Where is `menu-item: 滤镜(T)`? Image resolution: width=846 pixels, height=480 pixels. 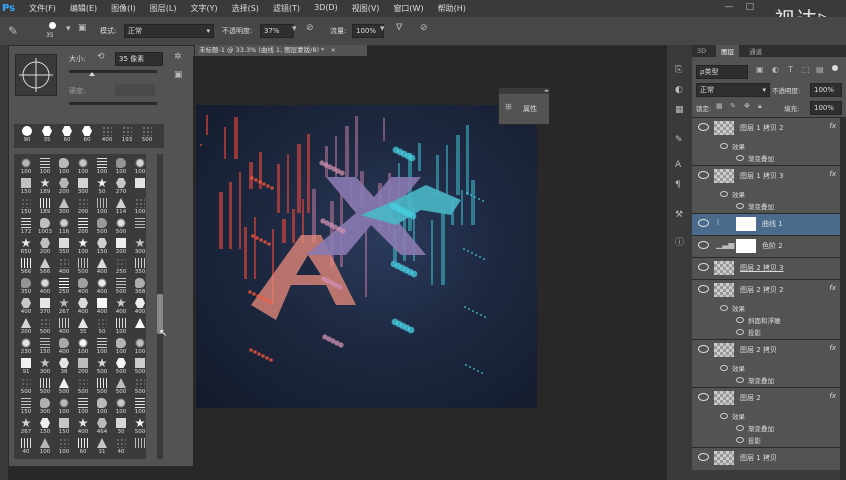
menu-item: 滤镜(T) is located at coordinates (286, 8).